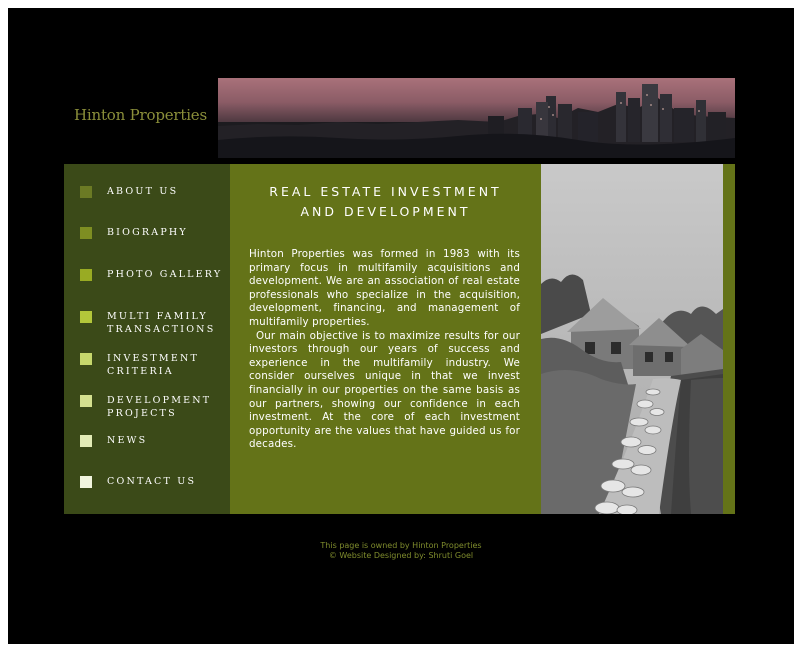  I want to click on header-skyline-image, so click(476, 118).